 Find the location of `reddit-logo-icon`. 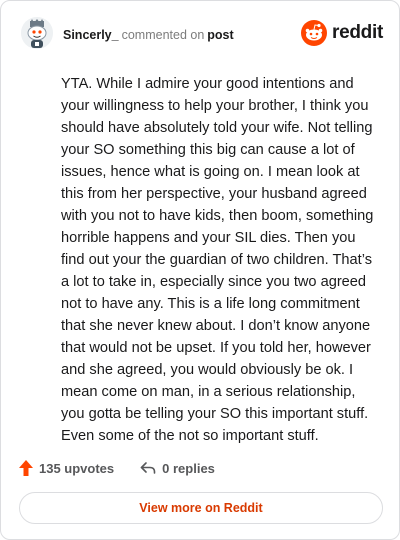

reddit-logo-icon is located at coordinates (314, 33).